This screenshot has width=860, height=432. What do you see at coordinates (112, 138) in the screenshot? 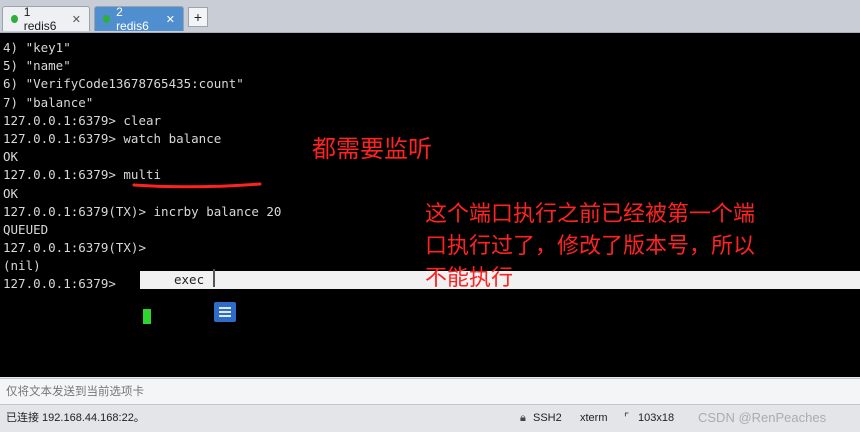
I see `terminal-line: 127.0.0.1:6379> watch balance` at bounding box center [112, 138].